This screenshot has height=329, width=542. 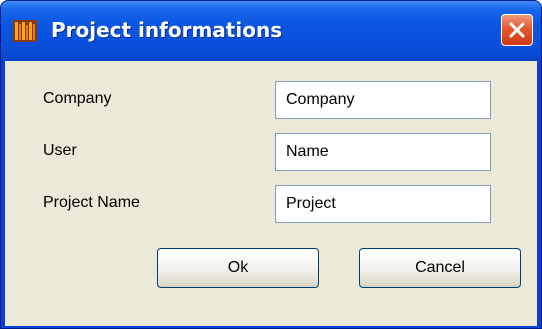 What do you see at coordinates (167, 30) in the screenshot?
I see `window-title: Project informations` at bounding box center [167, 30].